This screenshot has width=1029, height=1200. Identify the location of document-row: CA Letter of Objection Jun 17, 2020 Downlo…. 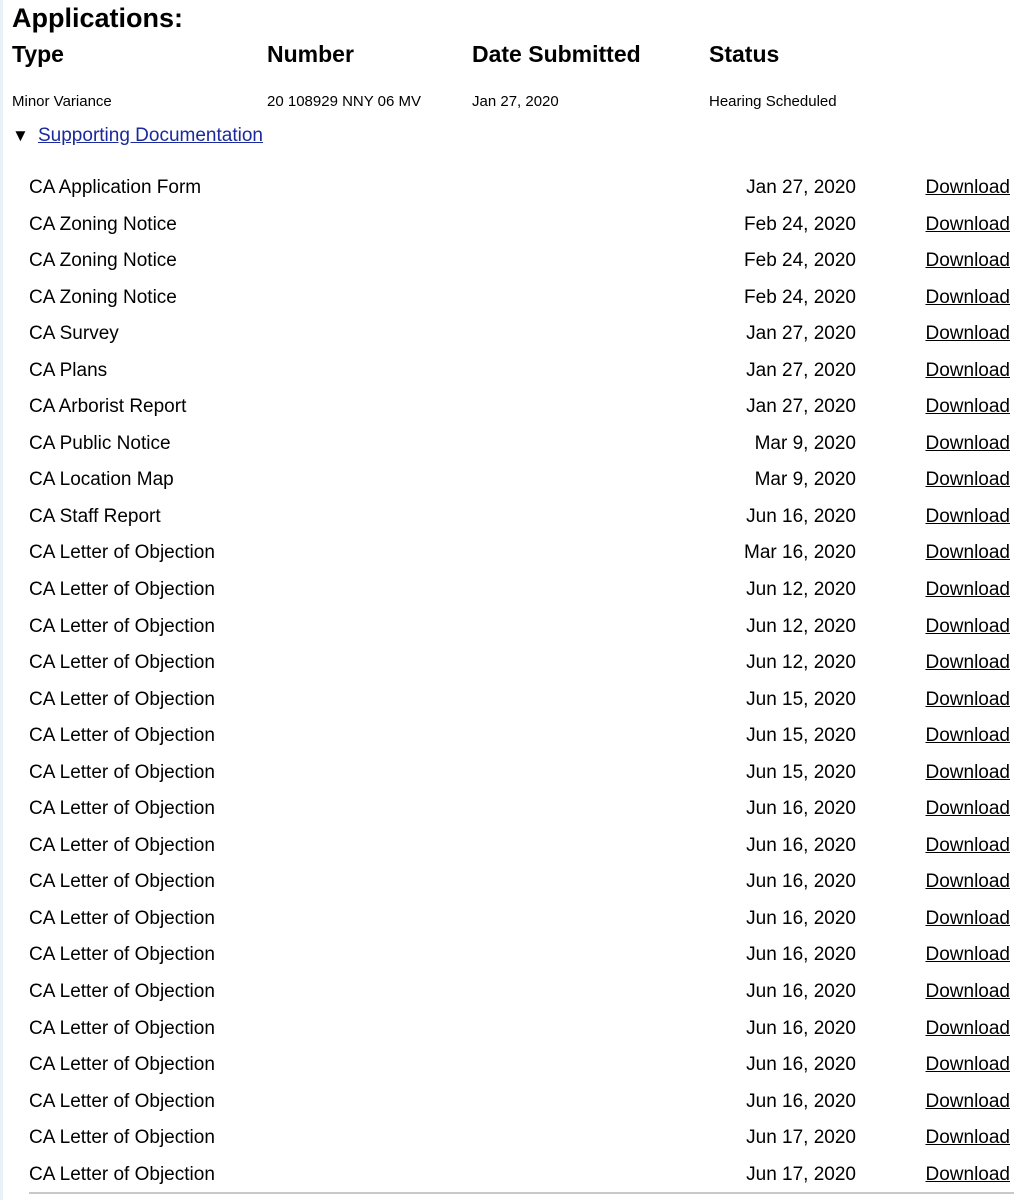
(522, 1138).